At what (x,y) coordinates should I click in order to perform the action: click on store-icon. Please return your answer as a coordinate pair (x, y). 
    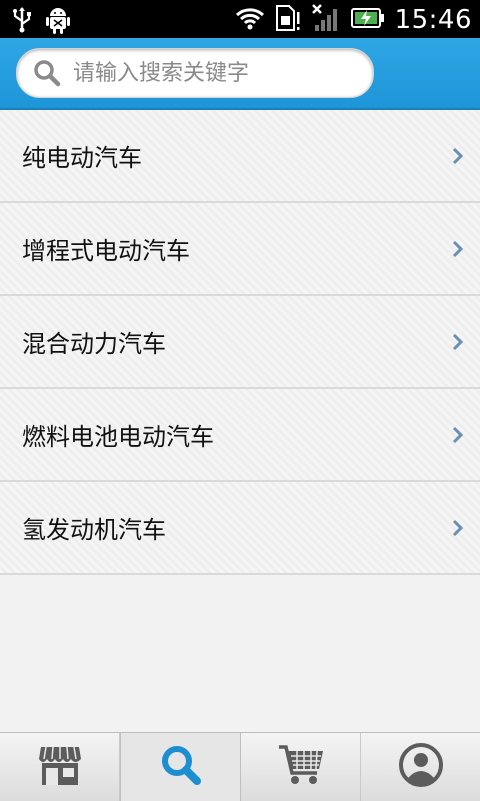
    Looking at the image, I should click on (60, 767).